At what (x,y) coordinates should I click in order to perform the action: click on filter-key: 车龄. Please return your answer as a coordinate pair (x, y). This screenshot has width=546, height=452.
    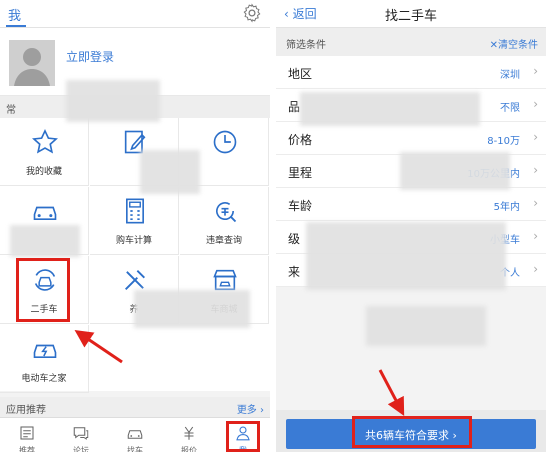
    Looking at the image, I should click on (300, 206).